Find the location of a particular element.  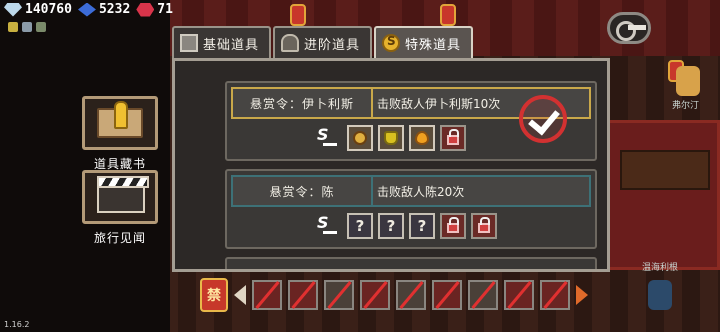

bounty-header: 悬赏令：陈 击败敌人陈20次 is located at coordinates (411, 191).